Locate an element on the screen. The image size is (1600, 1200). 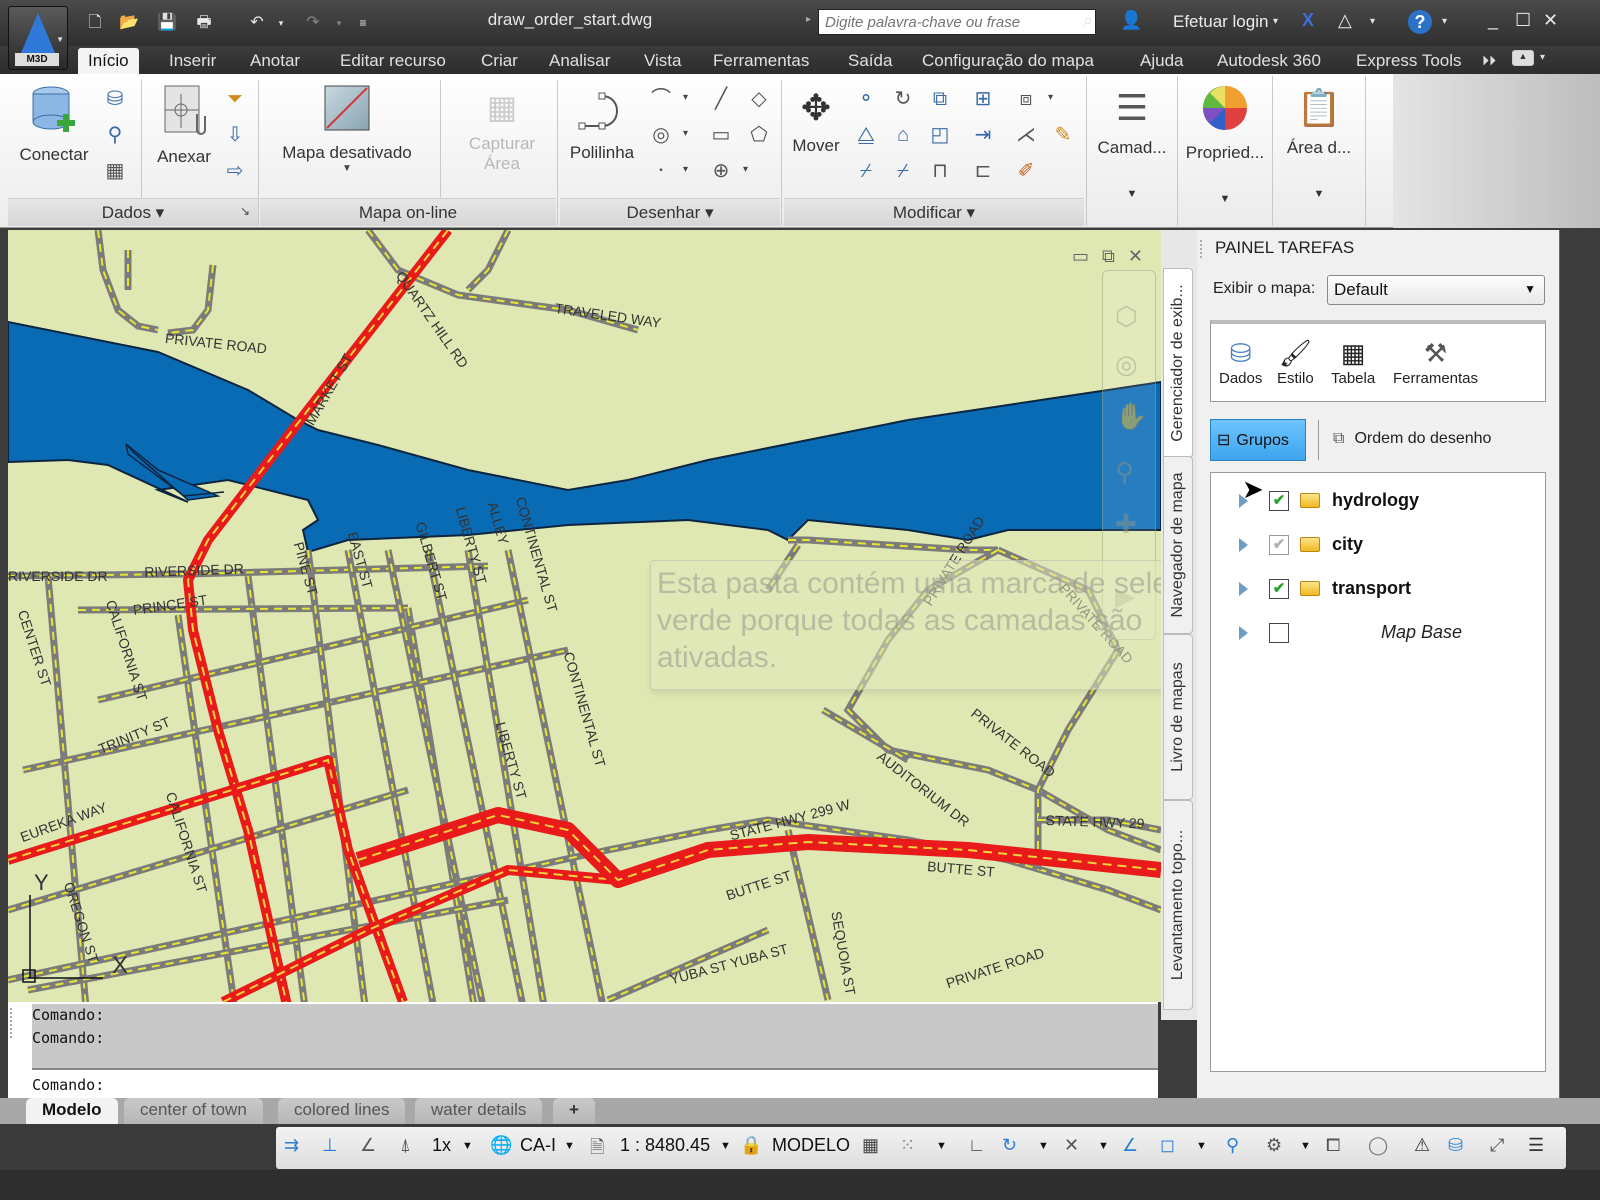
save-icon: 💾 is located at coordinates (167, 23).